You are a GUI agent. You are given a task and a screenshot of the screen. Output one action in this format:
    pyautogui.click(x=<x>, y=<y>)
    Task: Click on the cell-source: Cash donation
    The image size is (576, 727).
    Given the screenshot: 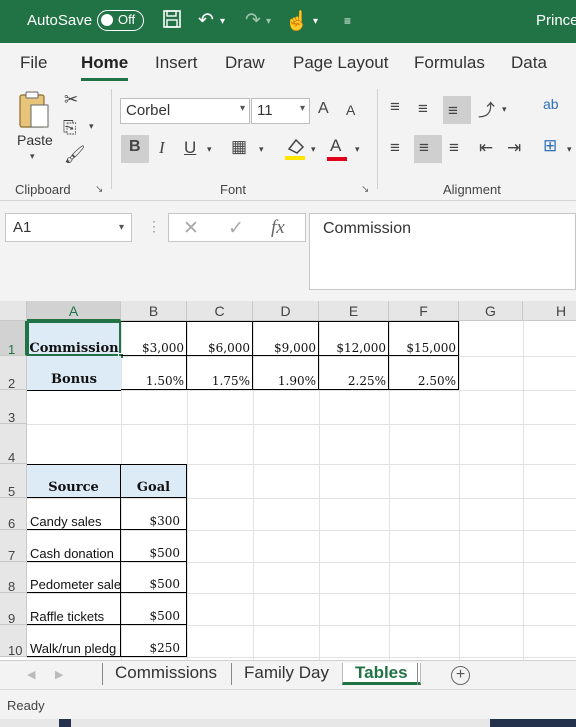 What is the action you would take?
    pyautogui.click(x=74, y=546)
    